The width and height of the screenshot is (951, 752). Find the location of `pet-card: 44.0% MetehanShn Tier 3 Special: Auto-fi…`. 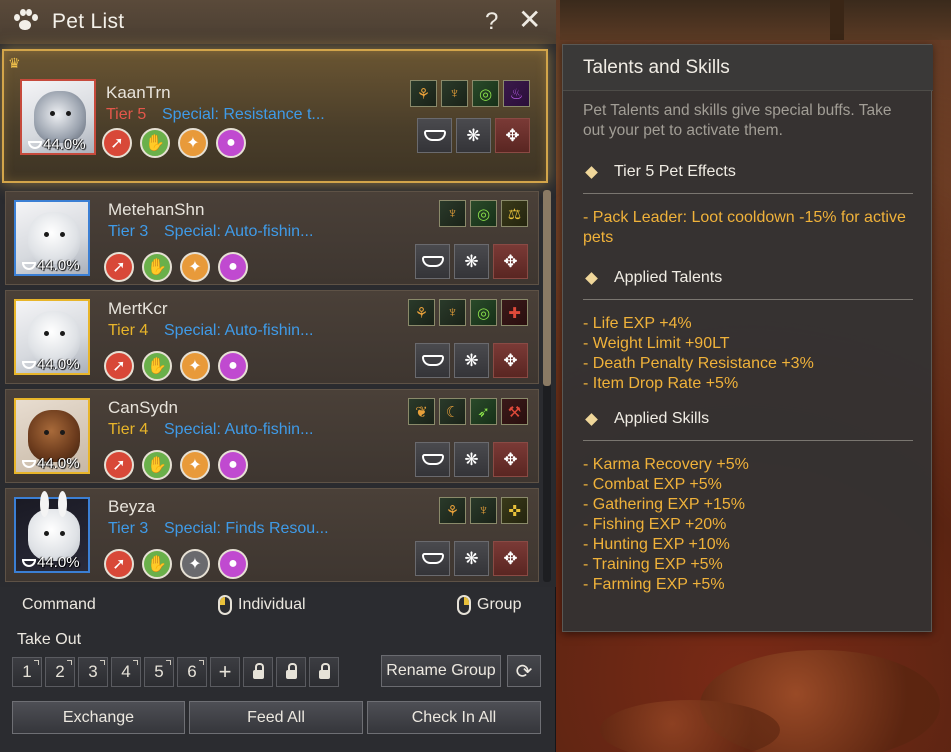

pet-card: 44.0% MetehanShn Tier 3 Special: Auto-fi… is located at coordinates (272, 238).